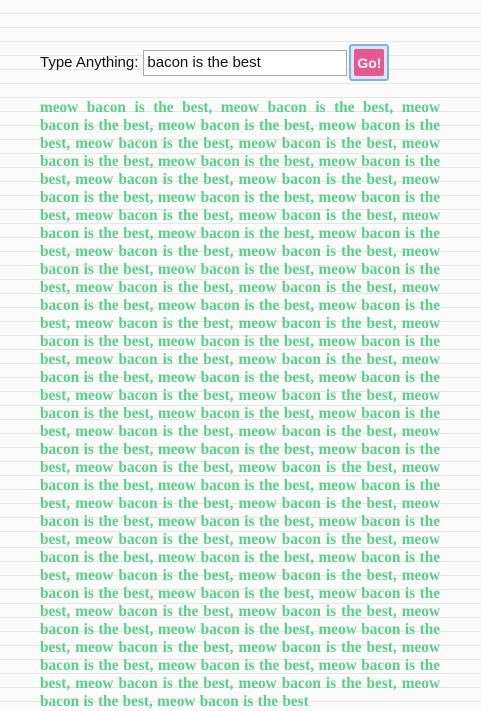  What do you see at coordinates (89, 62) in the screenshot?
I see `type-anything-label: Type Anything:` at bounding box center [89, 62].